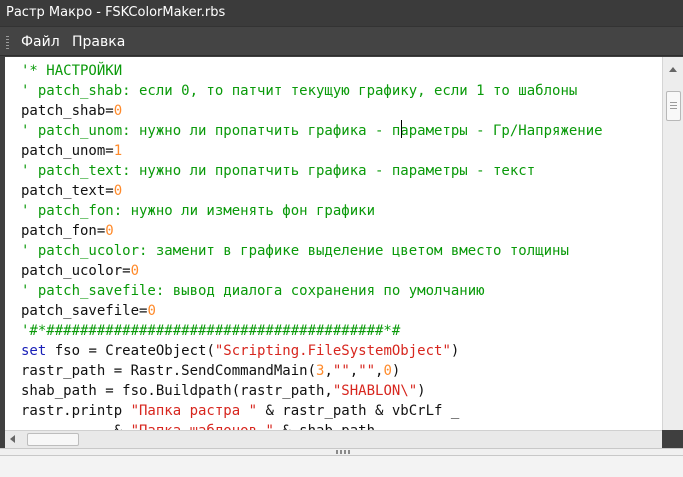  Describe the element at coordinates (672, 243) in the screenshot. I see `vertical-scrollbar` at that location.